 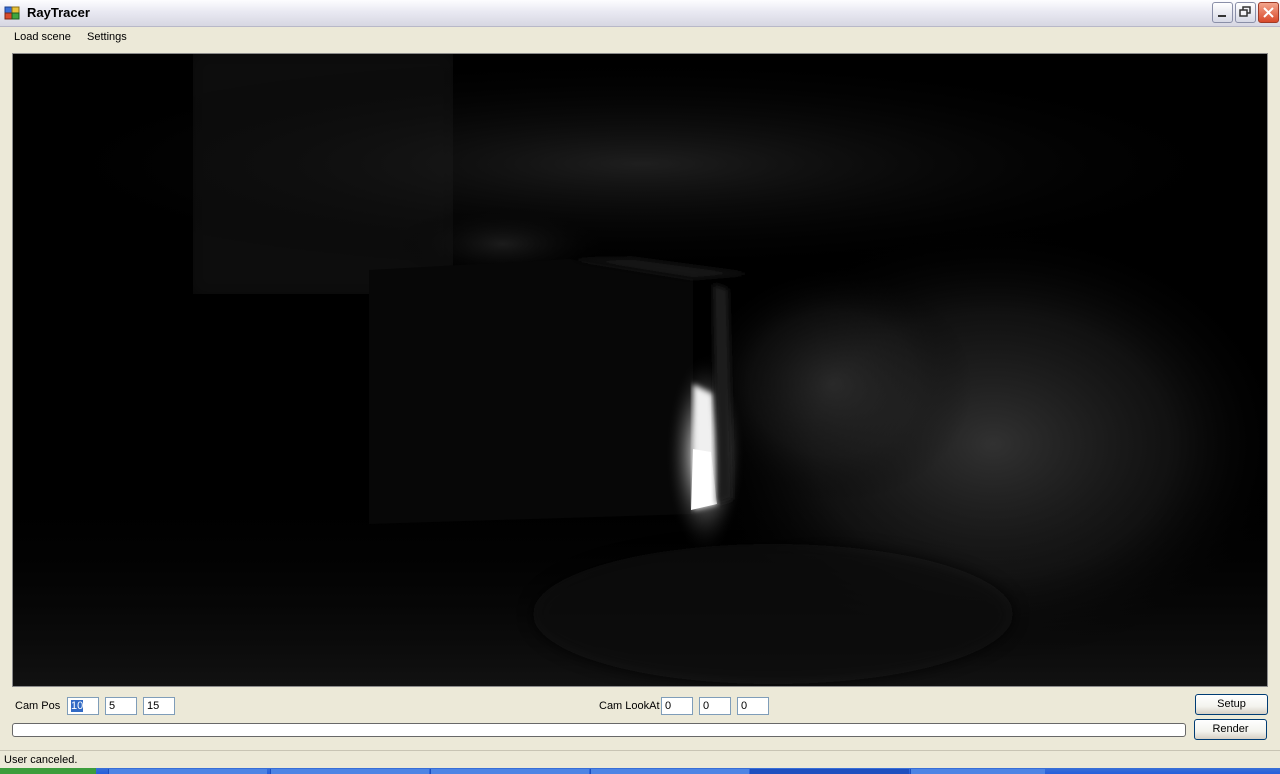 I want to click on cam-lookat-y-input: 0, so click(x=715, y=706).